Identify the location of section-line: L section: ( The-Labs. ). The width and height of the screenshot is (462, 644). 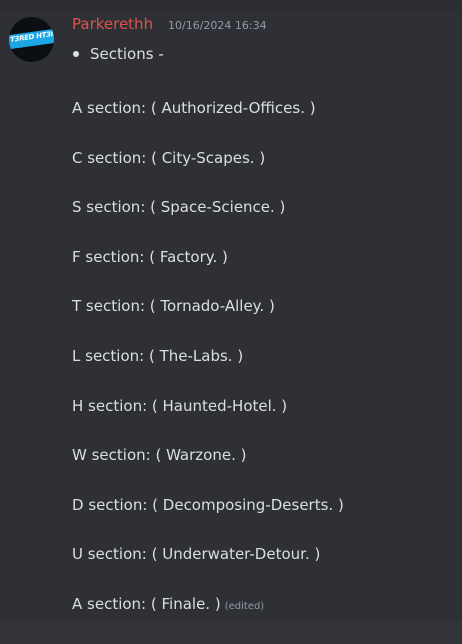
(158, 355).